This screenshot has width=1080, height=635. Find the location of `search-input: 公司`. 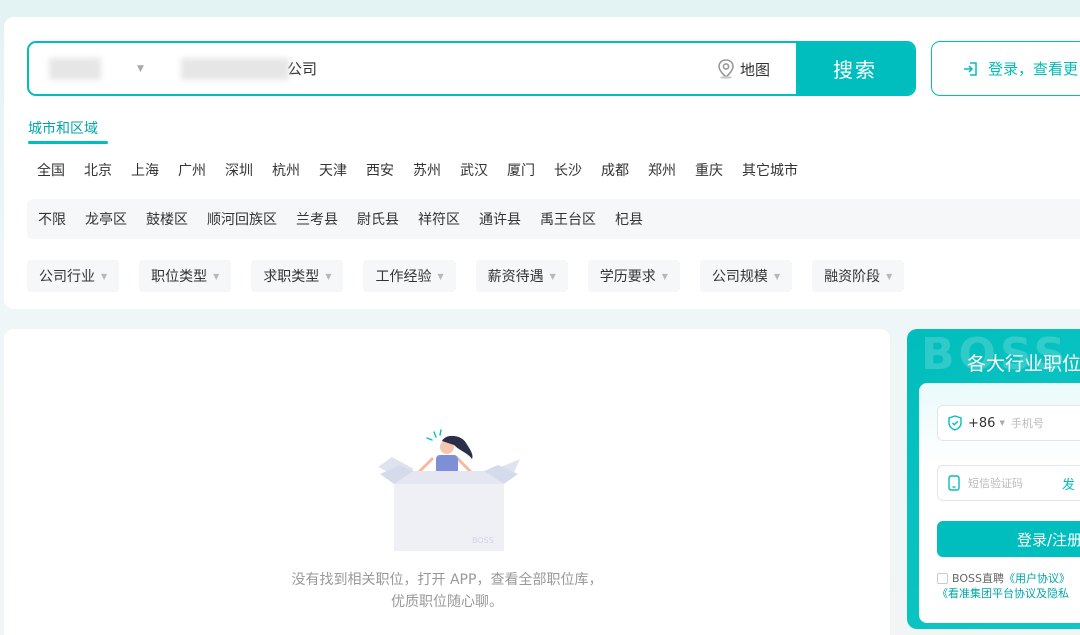

search-input: 公司 is located at coordinates (249, 68).